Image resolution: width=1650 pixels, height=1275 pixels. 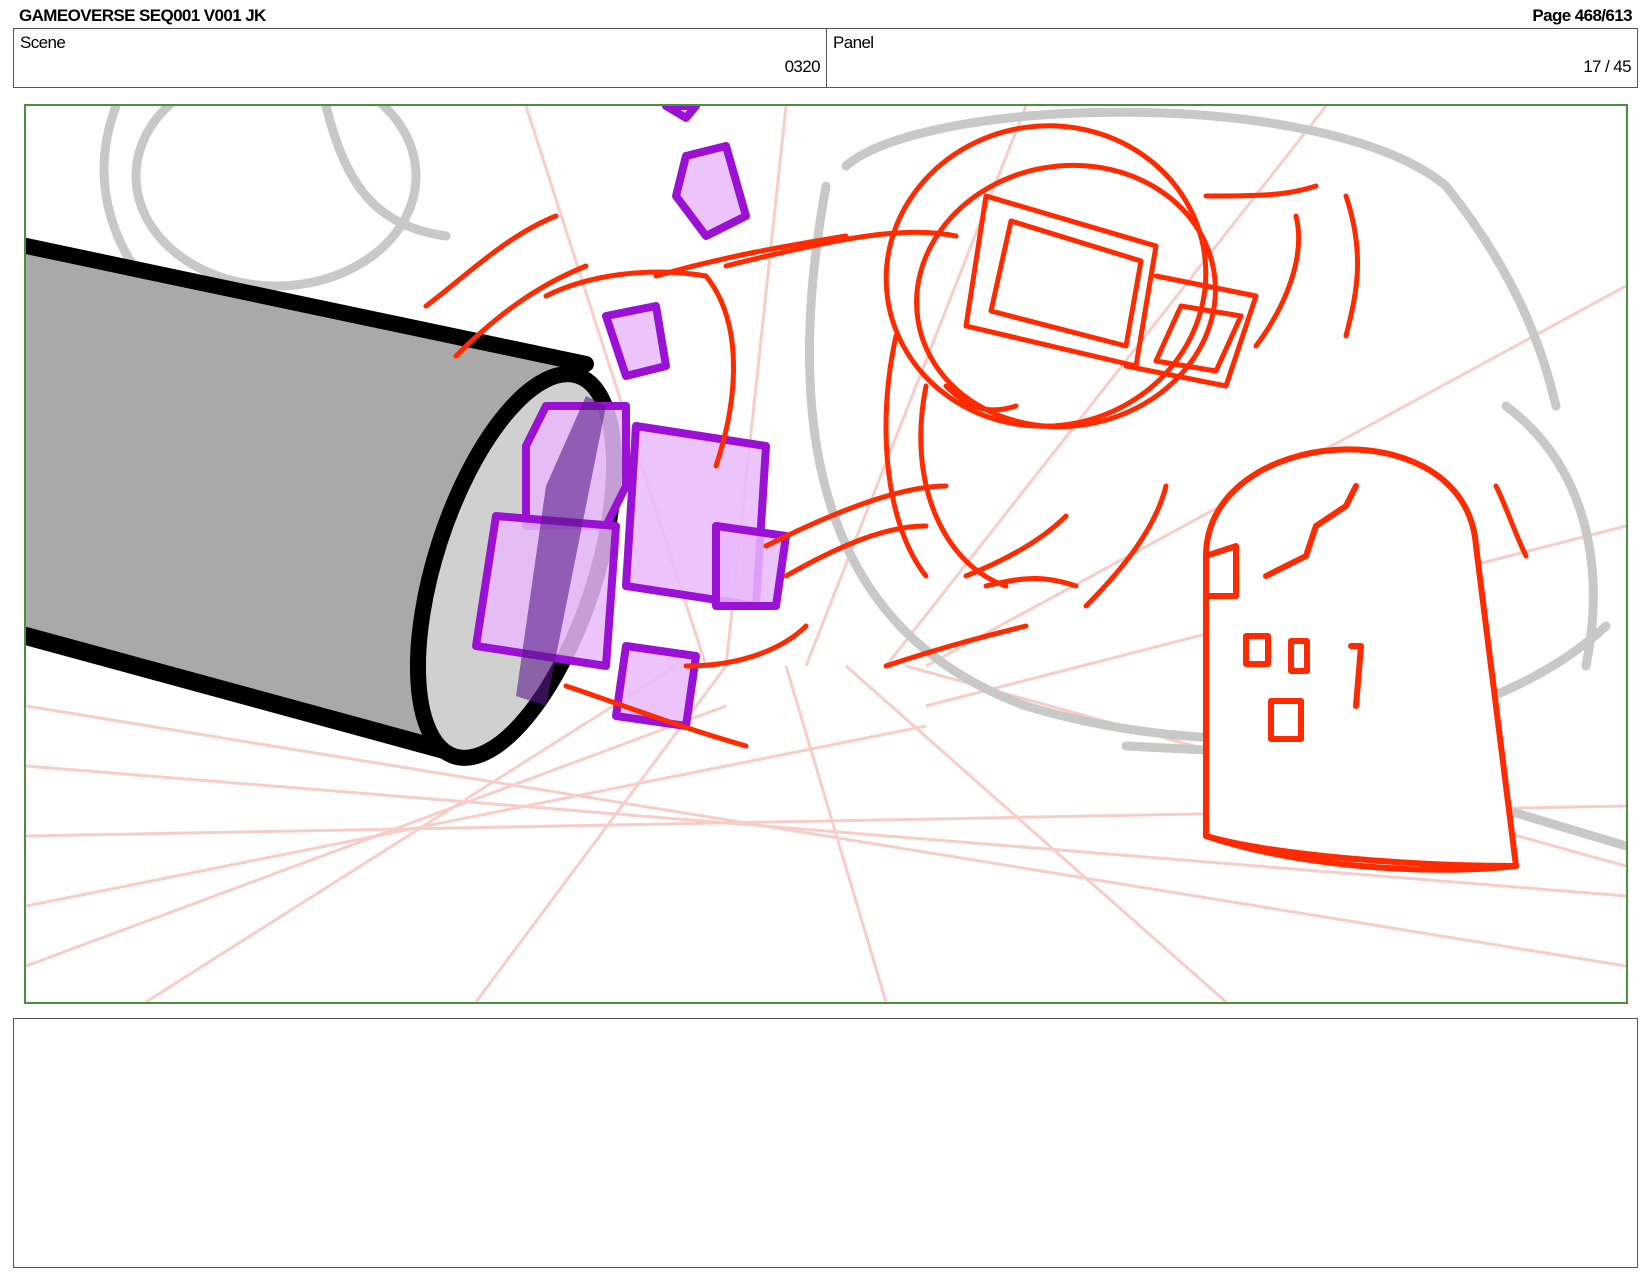 I want to click on scene-panel-info: Scene 0320 Panel 17 / 45, so click(x=825, y=58).